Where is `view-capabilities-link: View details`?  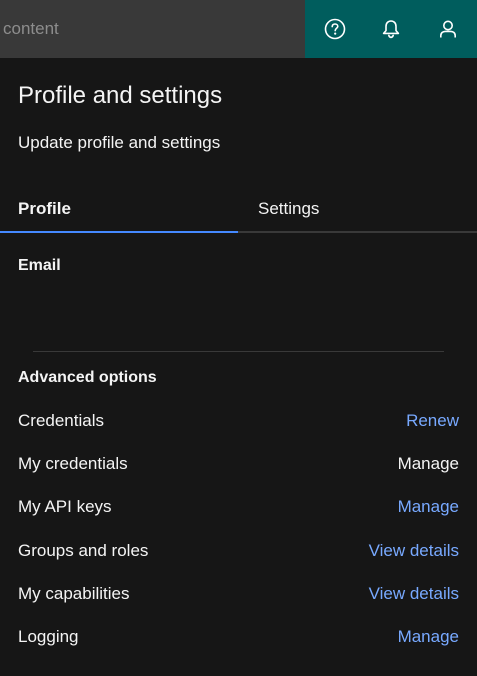 view-capabilities-link: View details is located at coordinates (414, 594).